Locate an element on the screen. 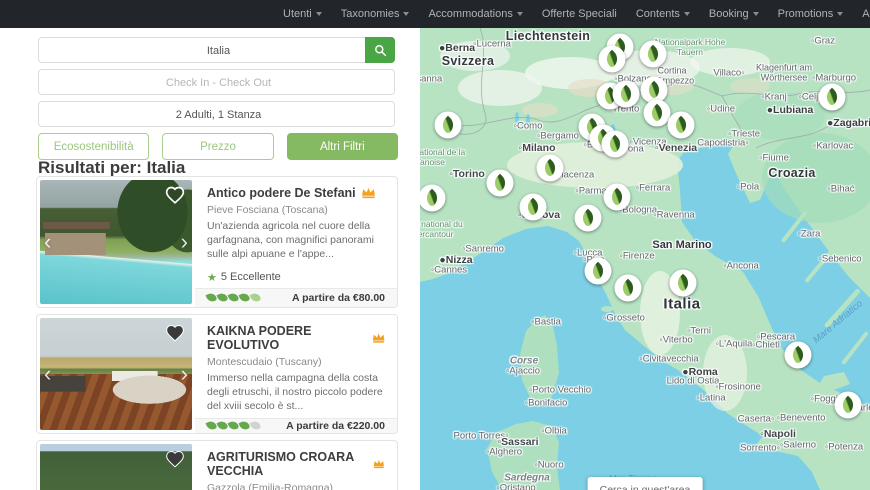 Image resolution: width=870 pixels, height=490 pixels. card-location: Gazzola (Emilia-Romagna) is located at coordinates (270, 486).